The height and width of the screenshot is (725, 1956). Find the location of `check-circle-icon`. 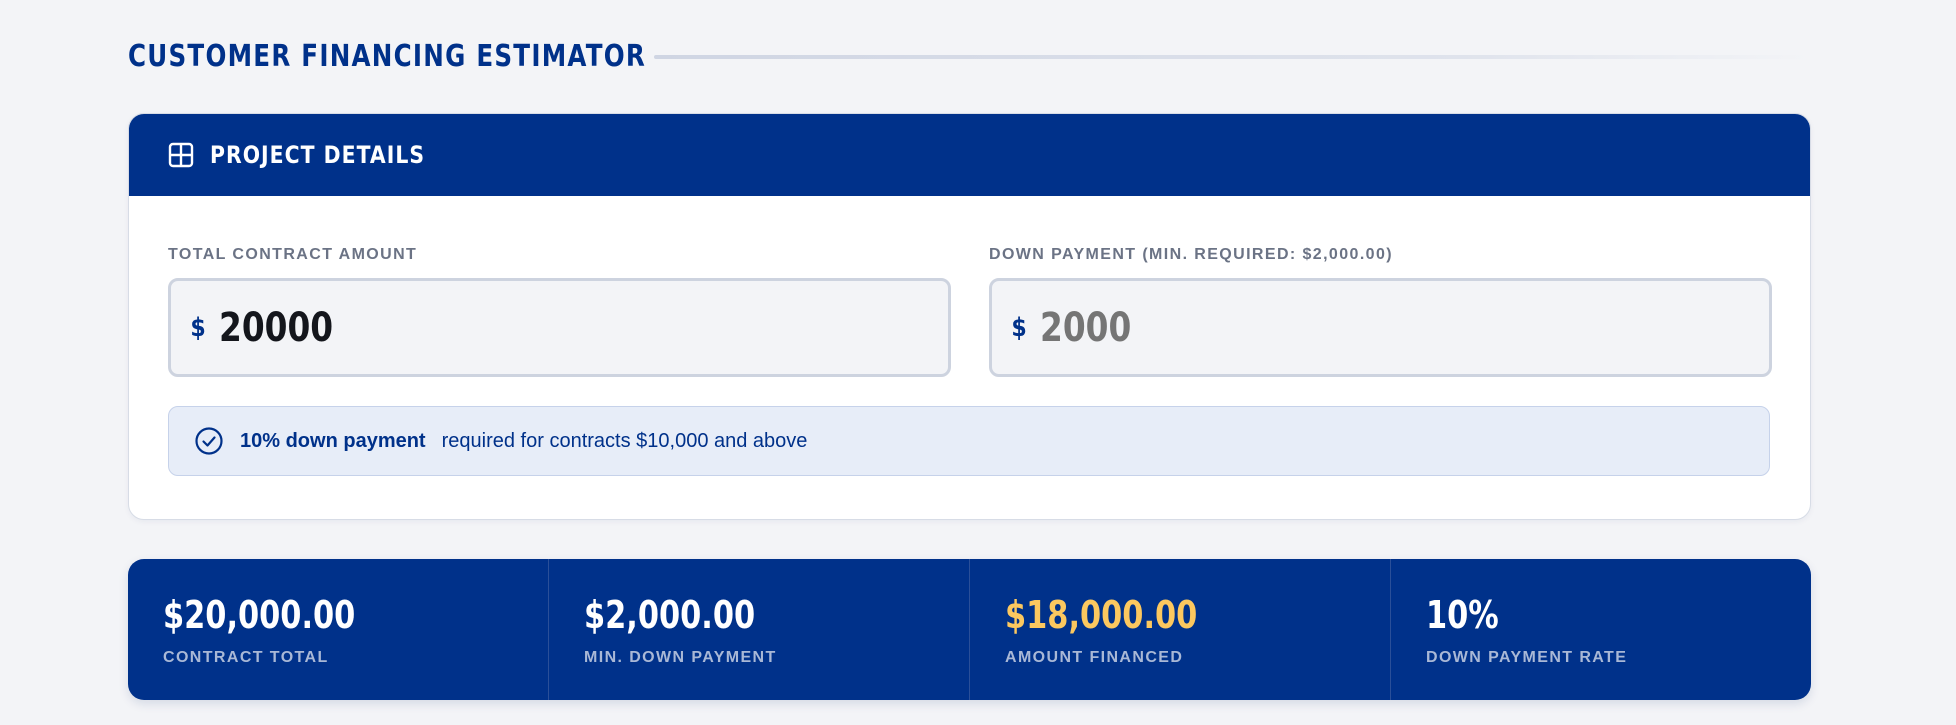

check-circle-icon is located at coordinates (209, 441).